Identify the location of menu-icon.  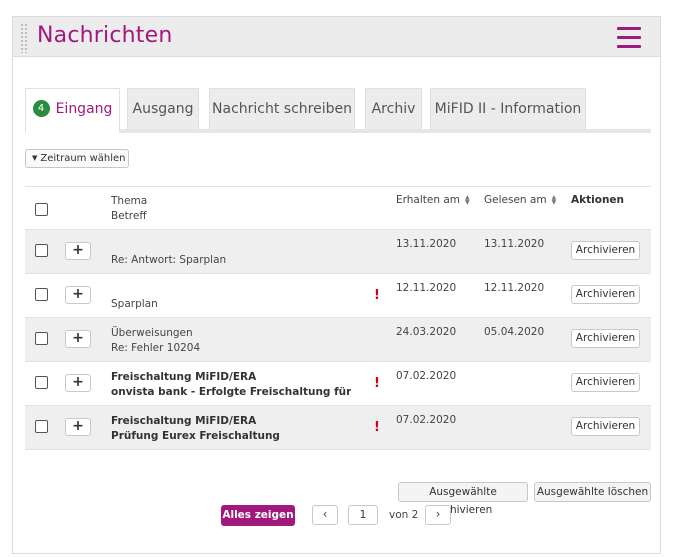
(629, 37).